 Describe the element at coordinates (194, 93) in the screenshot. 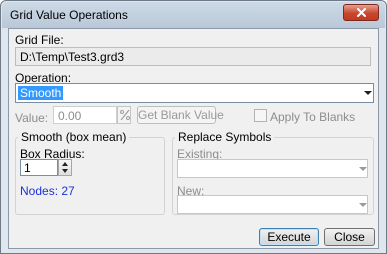

I see `operation-select: Smooth` at that location.